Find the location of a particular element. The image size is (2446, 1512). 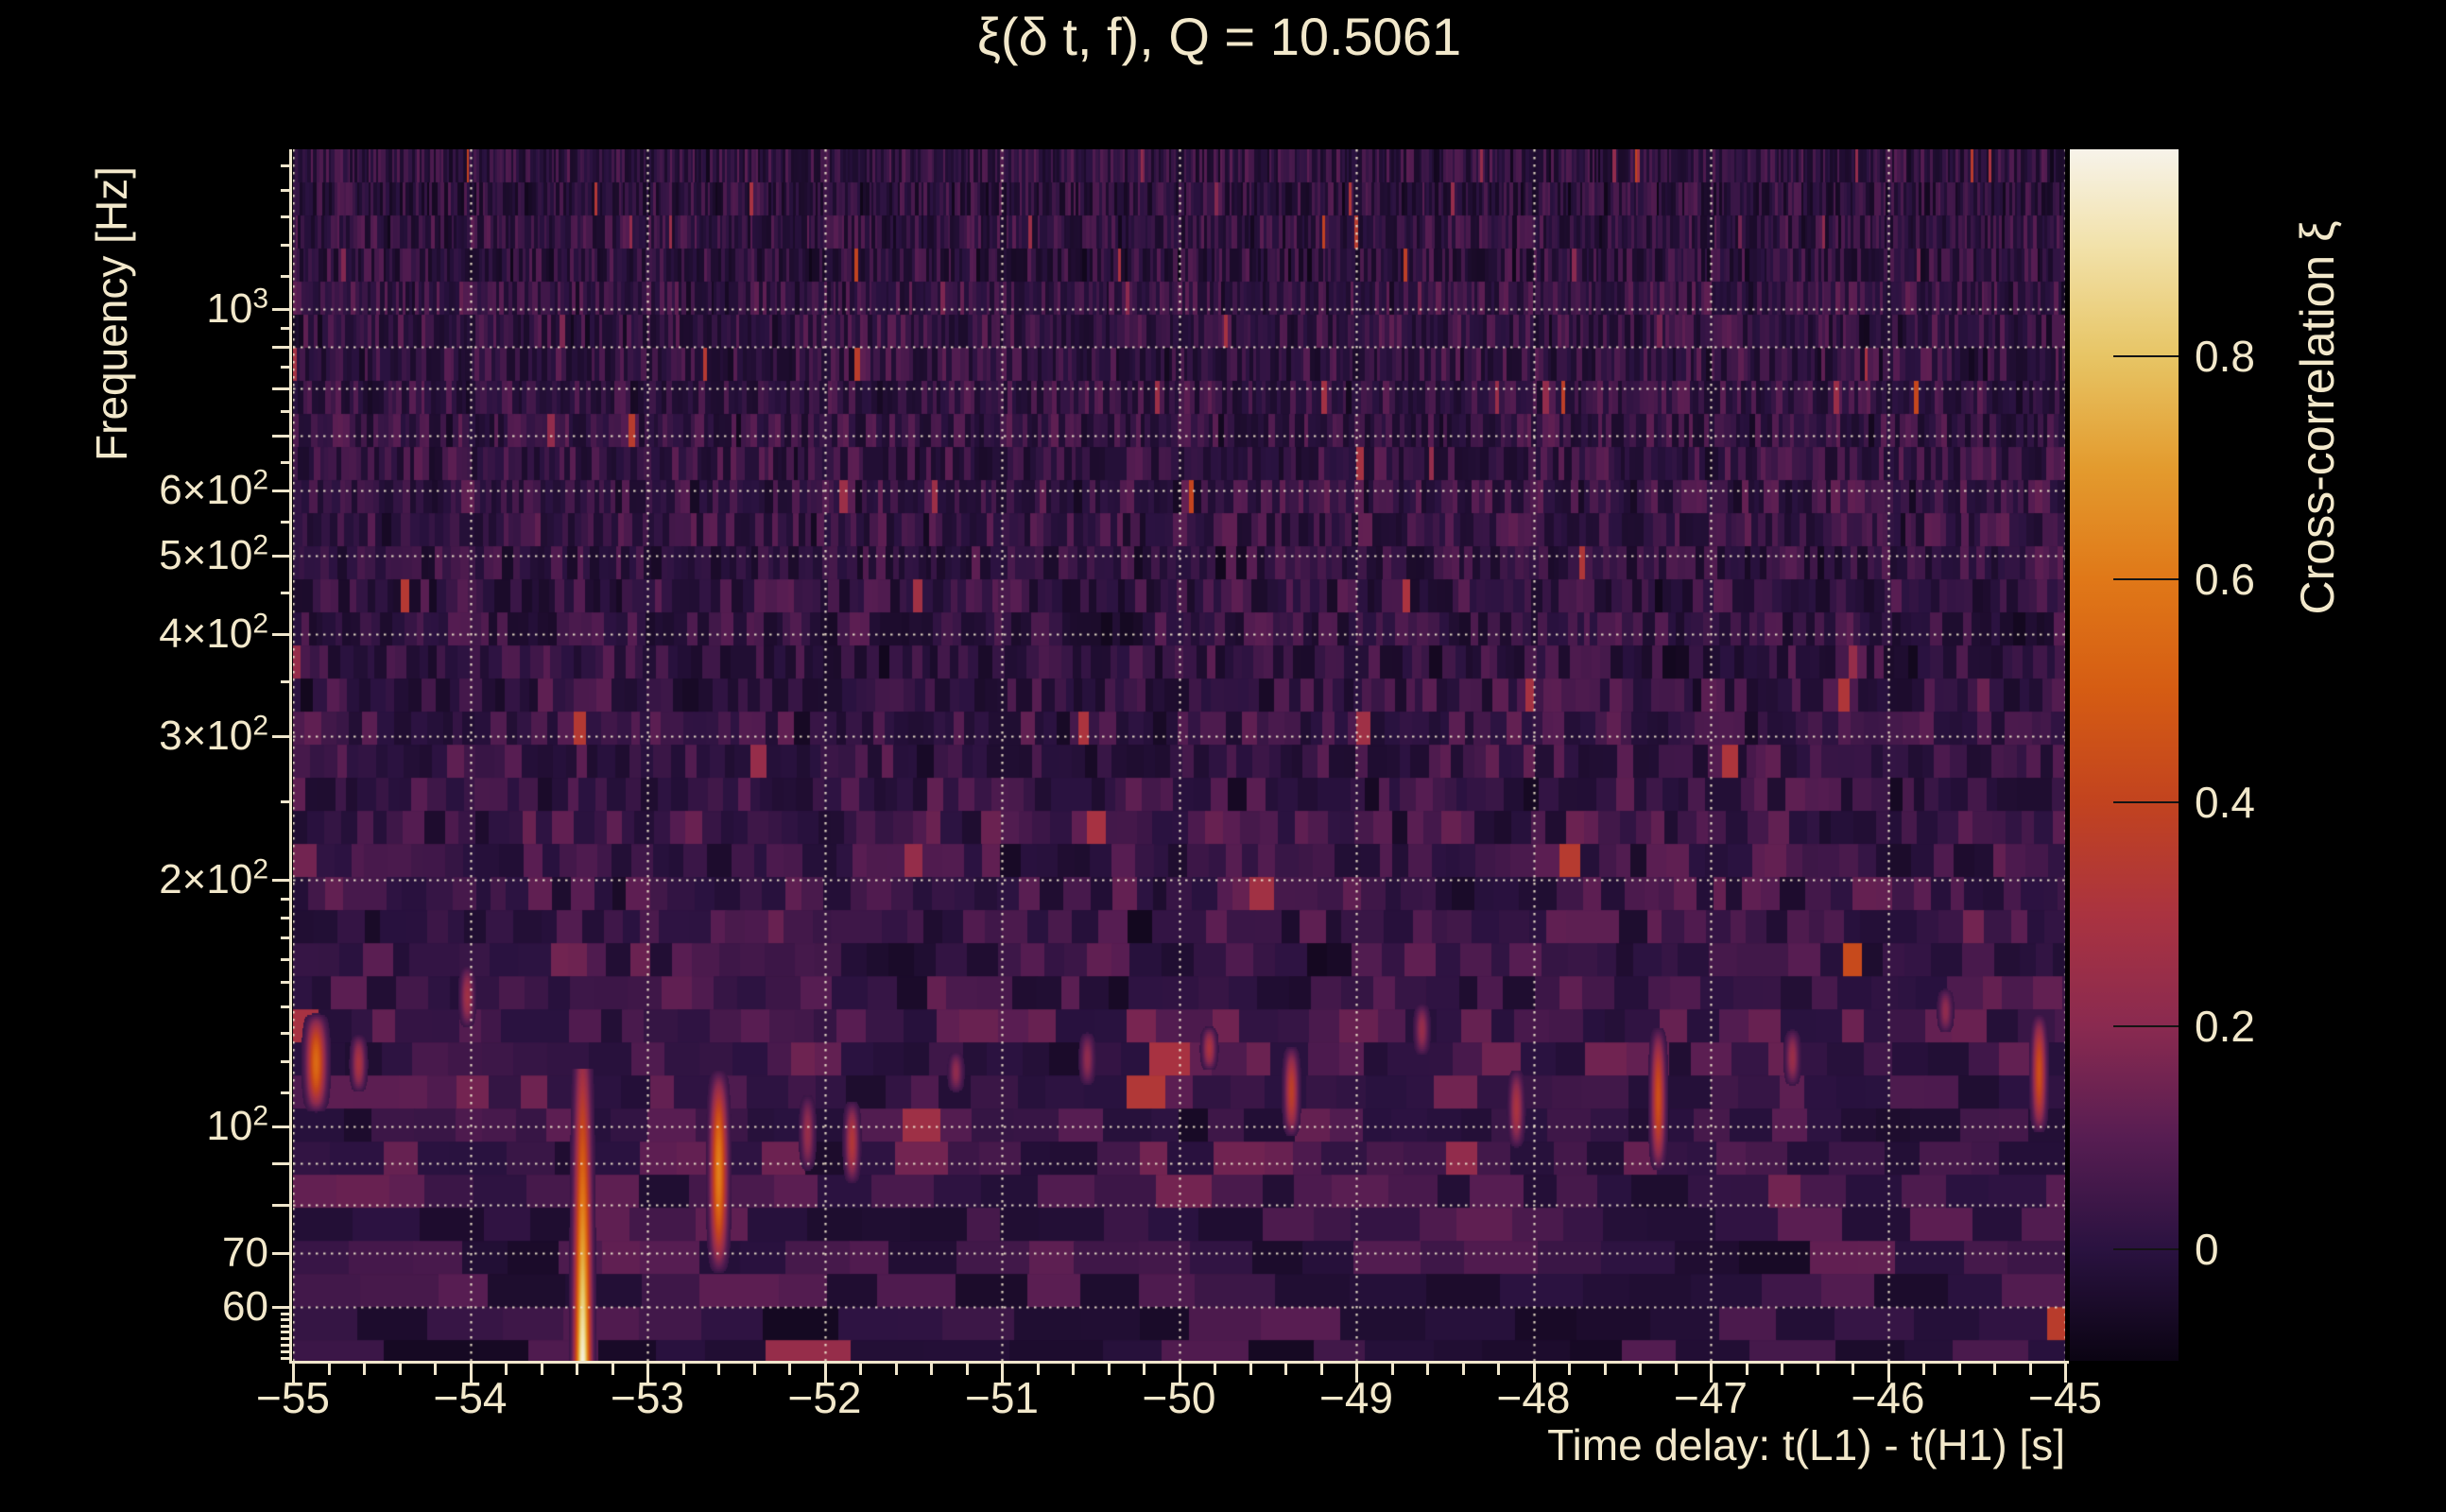

x-tick-label: −49 is located at coordinates (1356, 1397).